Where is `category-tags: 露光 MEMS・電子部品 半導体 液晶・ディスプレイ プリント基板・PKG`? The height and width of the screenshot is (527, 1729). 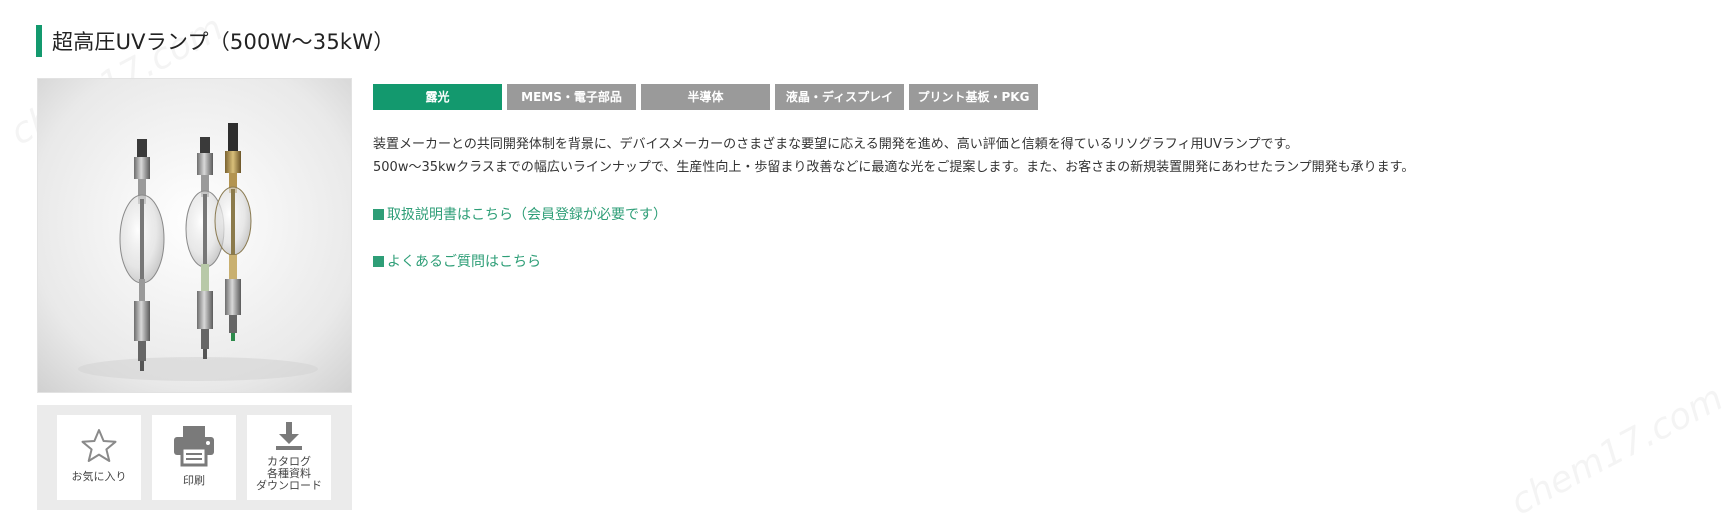 category-tags: 露光 MEMS・電子部品 半導体 液晶・ディスプレイ プリント基板・PKG is located at coordinates (705, 97).